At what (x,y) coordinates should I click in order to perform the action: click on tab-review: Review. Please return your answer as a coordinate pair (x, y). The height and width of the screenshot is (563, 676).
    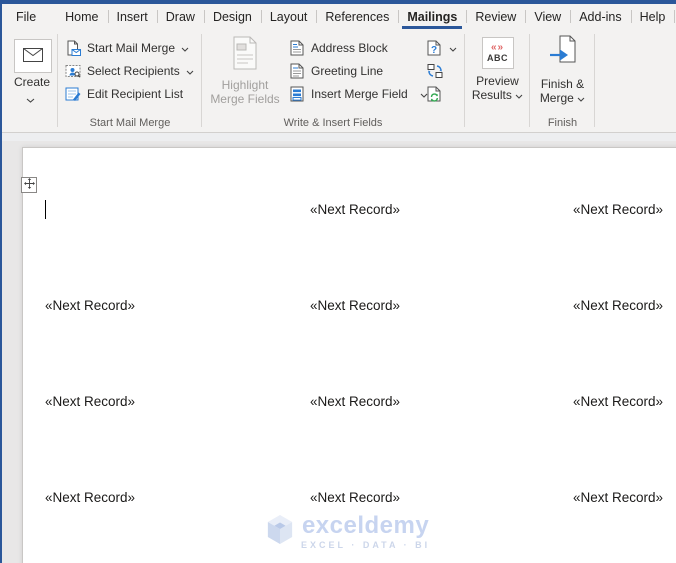
    Looking at the image, I should click on (495, 16).